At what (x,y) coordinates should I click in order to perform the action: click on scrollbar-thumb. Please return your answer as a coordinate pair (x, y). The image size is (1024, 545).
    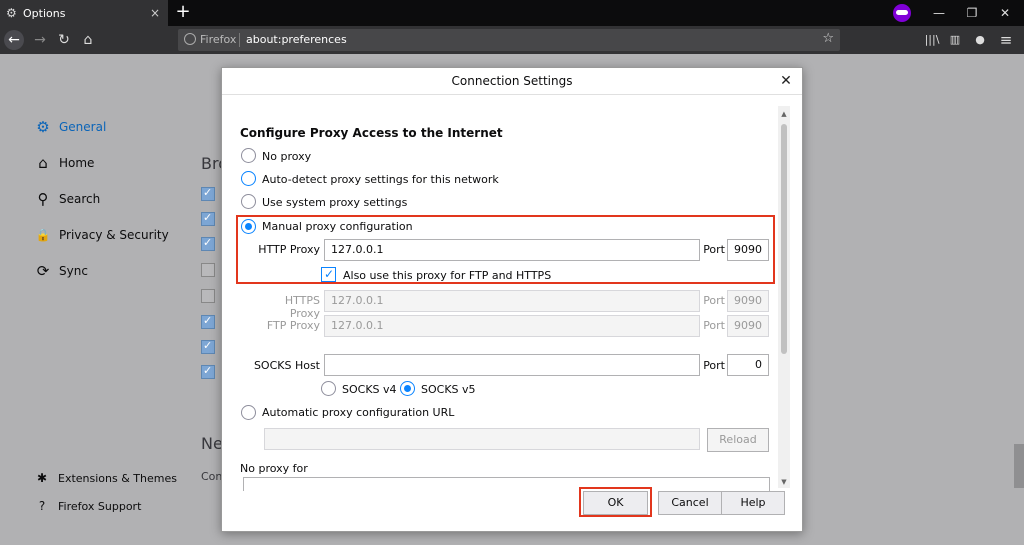
    Looking at the image, I should click on (784, 239).